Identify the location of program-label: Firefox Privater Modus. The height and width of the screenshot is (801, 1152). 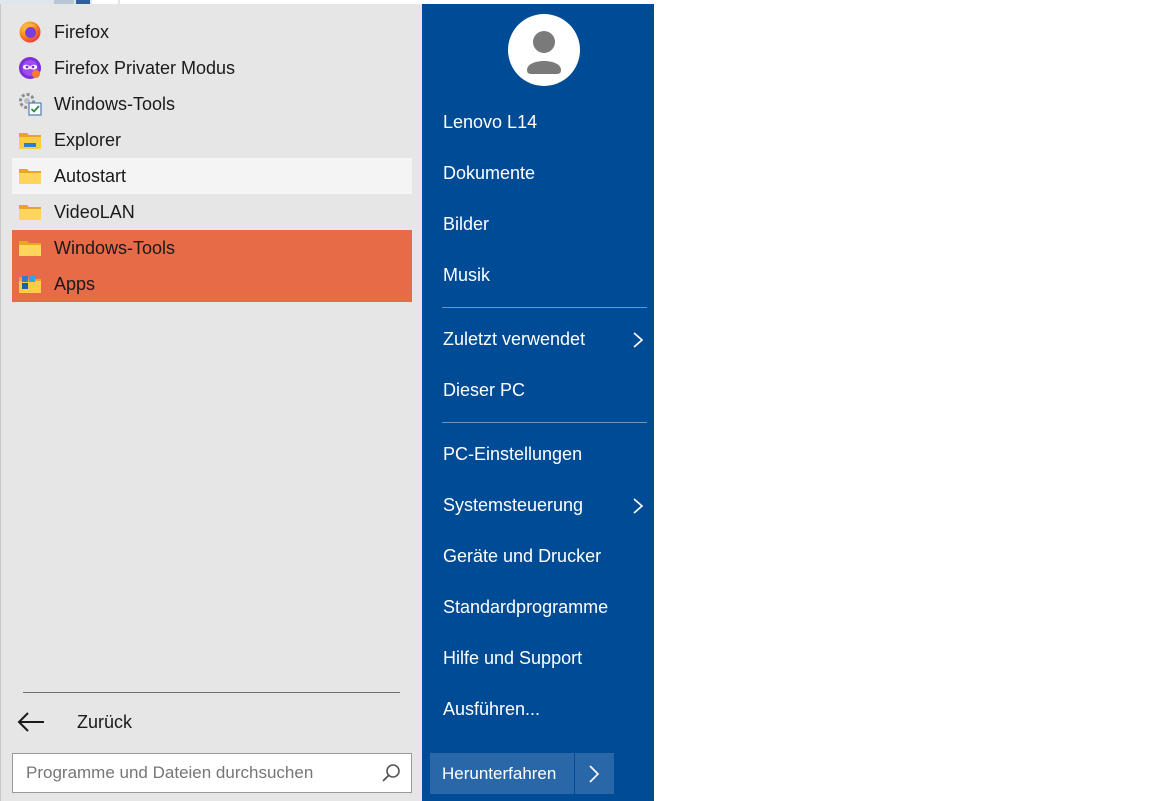
(145, 67).